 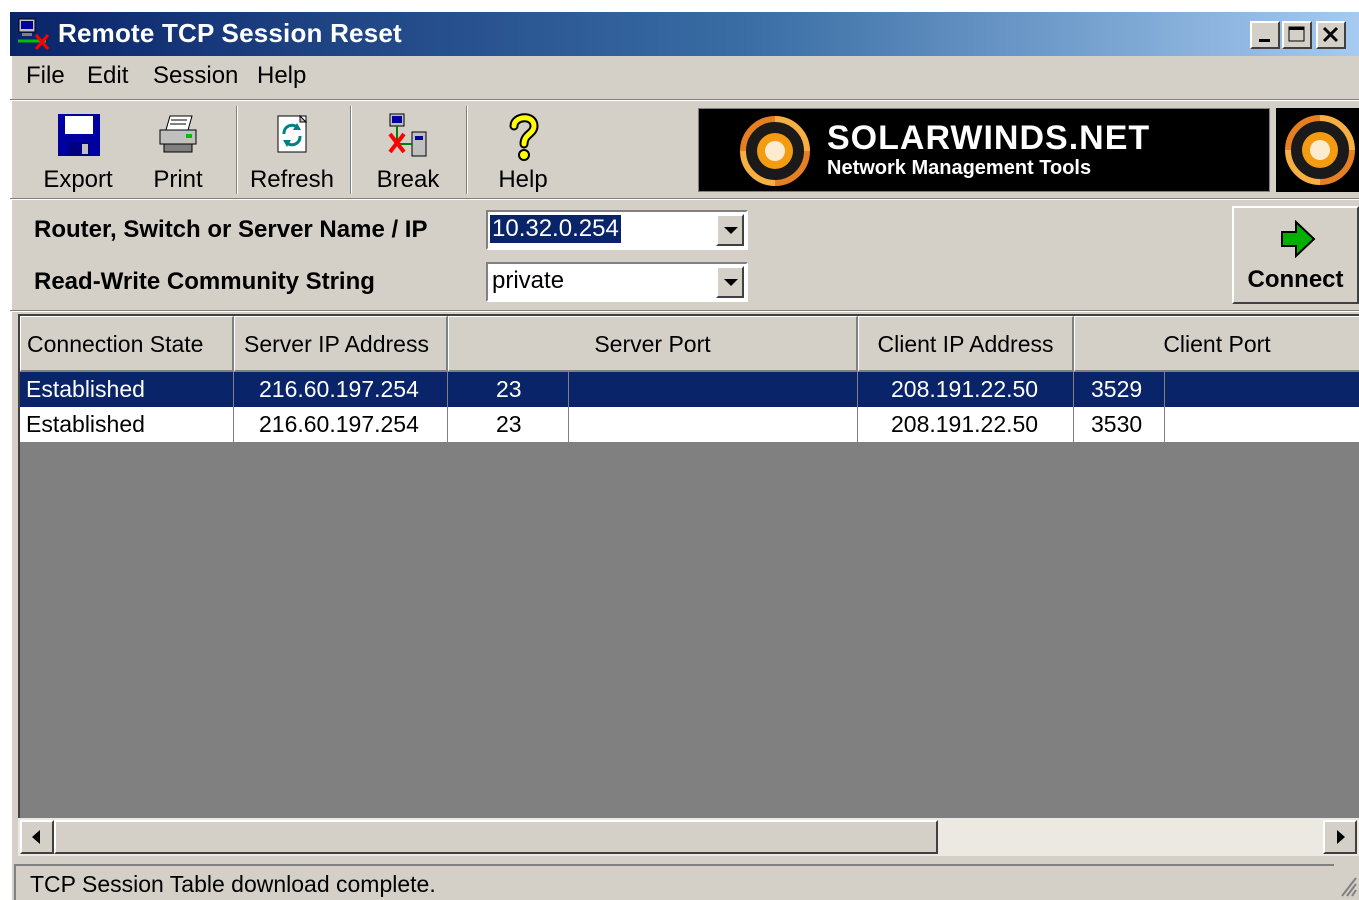 What do you see at coordinates (1265, 35) in the screenshot?
I see `minimize-button` at bounding box center [1265, 35].